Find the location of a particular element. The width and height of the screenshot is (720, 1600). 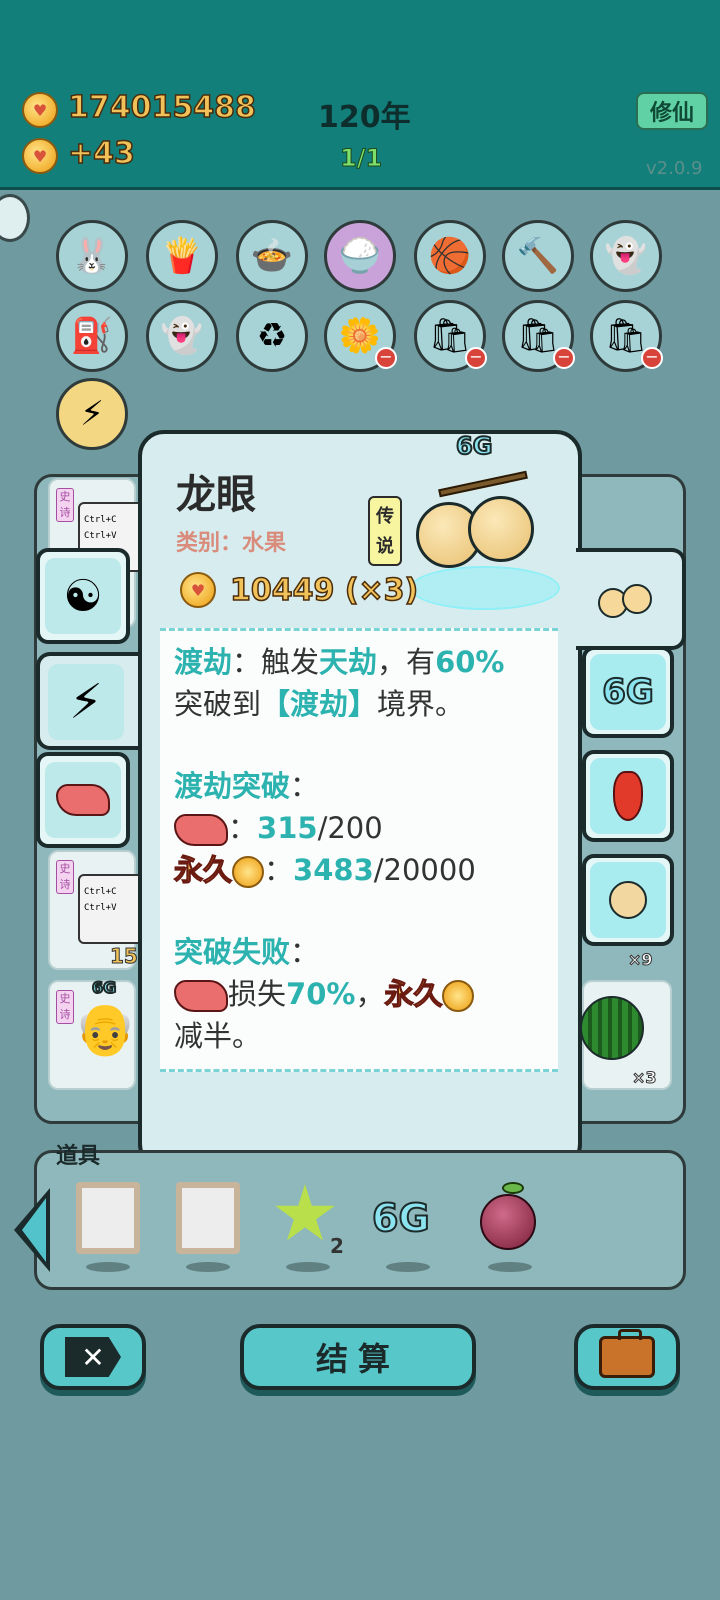

permanent-coin-requirement: 永久 ：3483/20000 is located at coordinates (324, 870).